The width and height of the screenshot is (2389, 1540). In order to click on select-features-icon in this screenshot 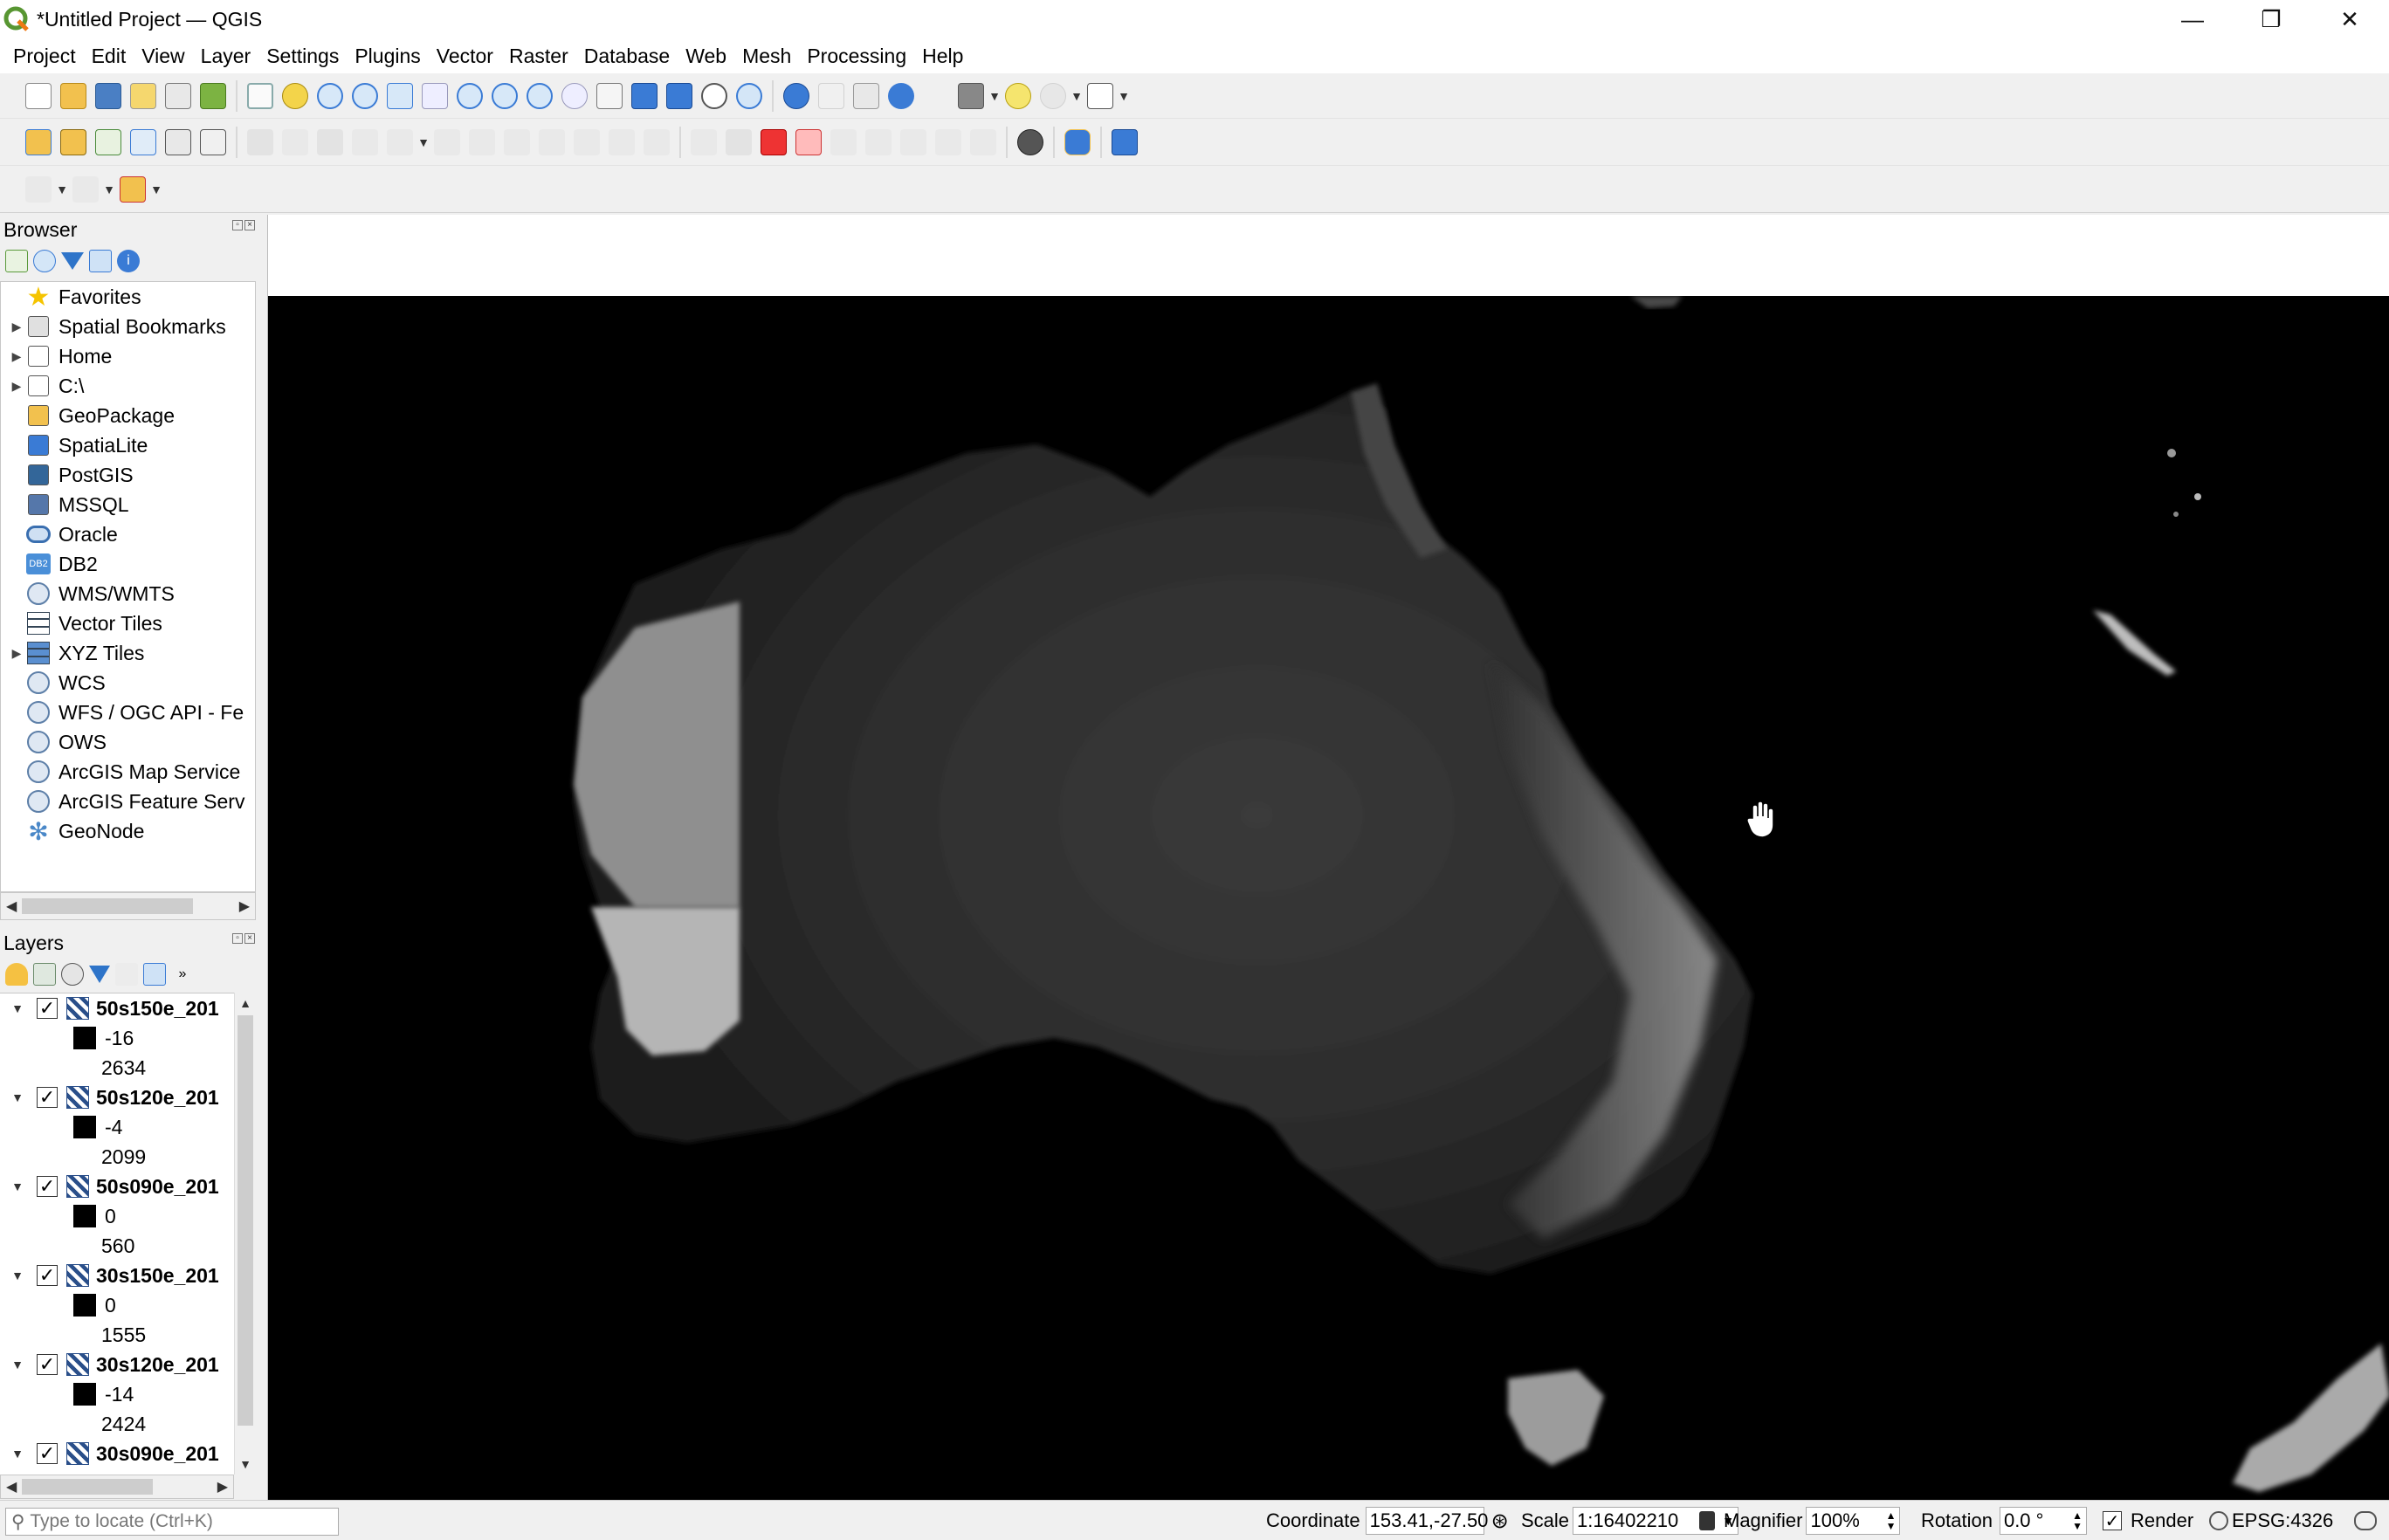, I will do `click(38, 189)`.